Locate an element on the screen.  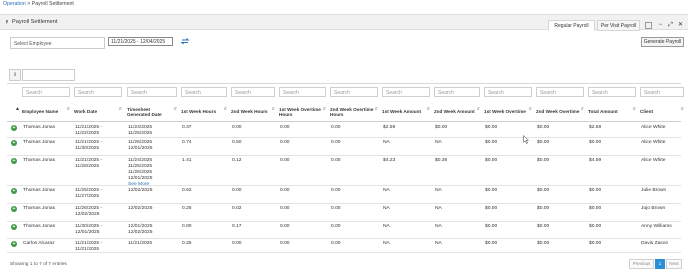
column-header-label: 2nd Week Overtime is located at coordinates (558, 112).